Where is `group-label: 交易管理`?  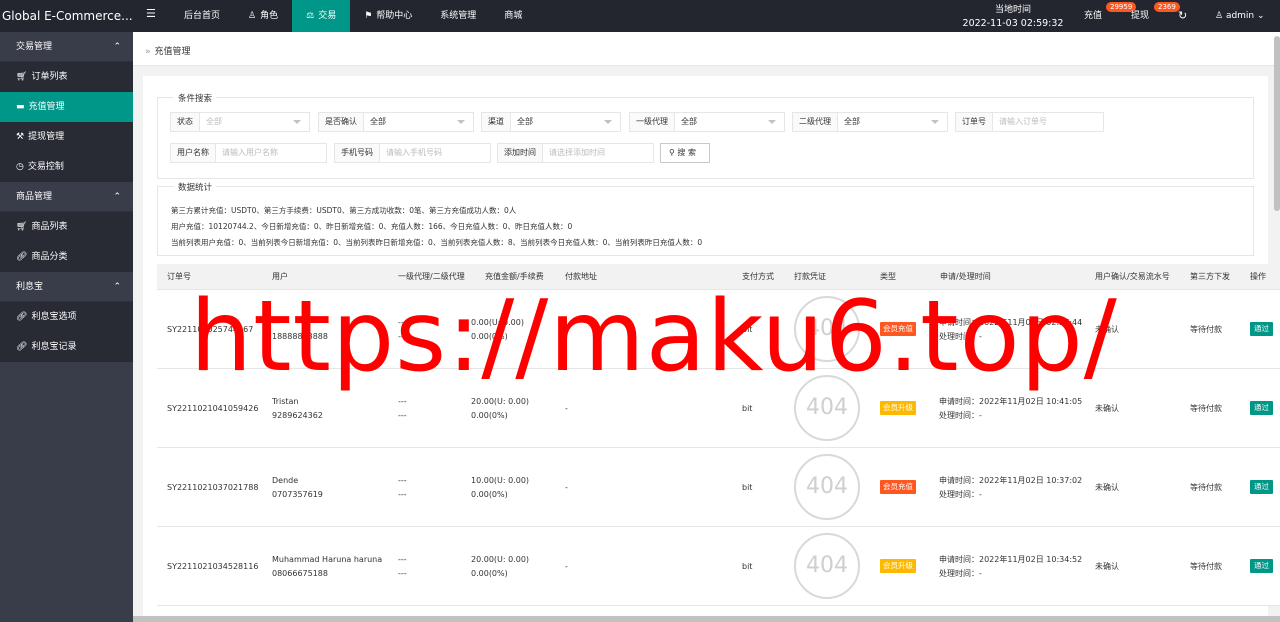 group-label: 交易管理 is located at coordinates (34, 47).